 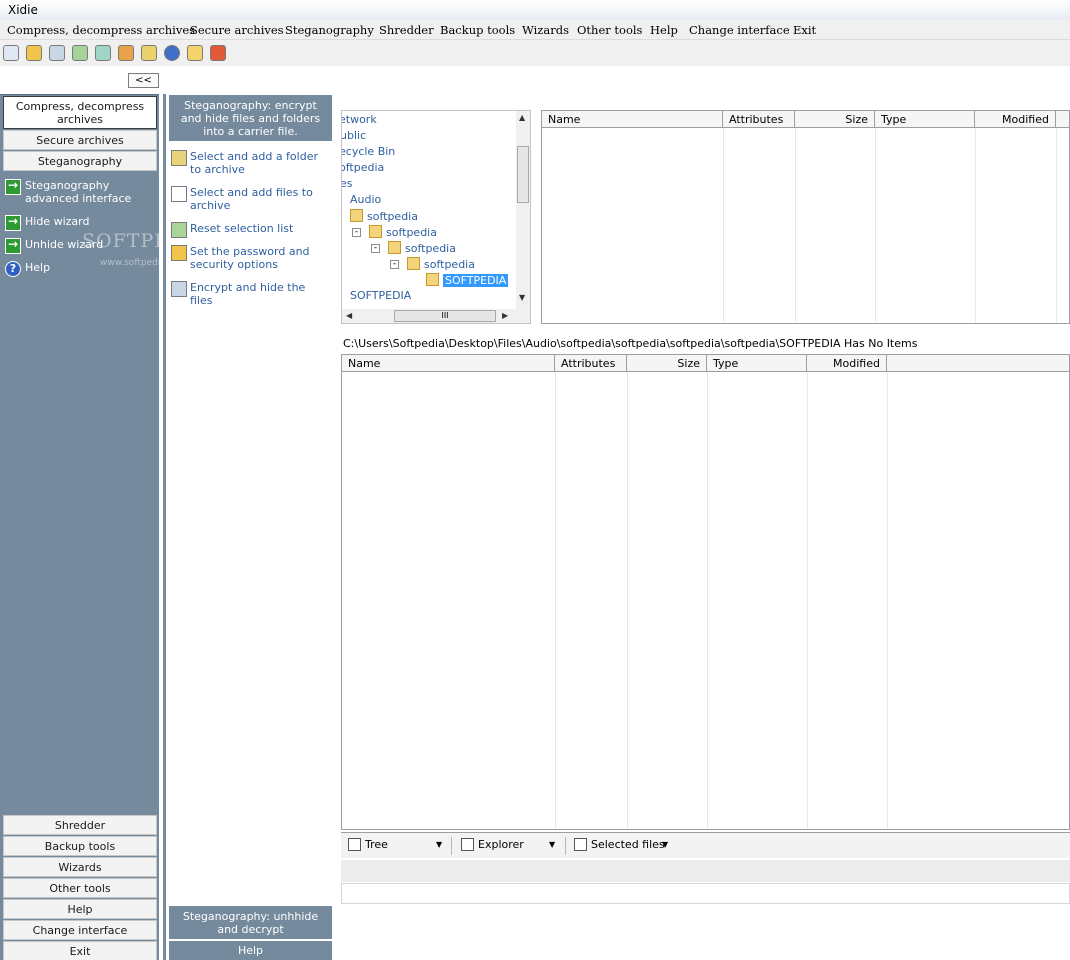 What do you see at coordinates (80, 930) in the screenshot?
I see `nav-change-interface: Change interface` at bounding box center [80, 930].